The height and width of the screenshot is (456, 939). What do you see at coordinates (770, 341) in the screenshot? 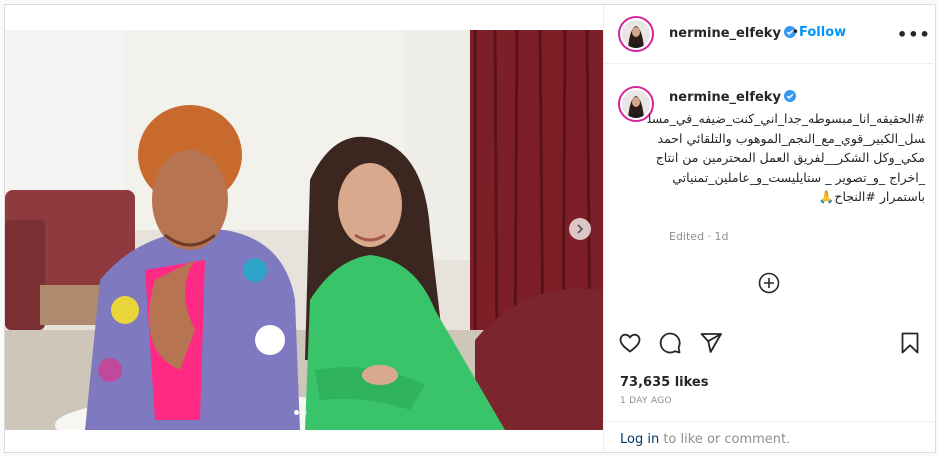
I see `action-bar` at bounding box center [770, 341].